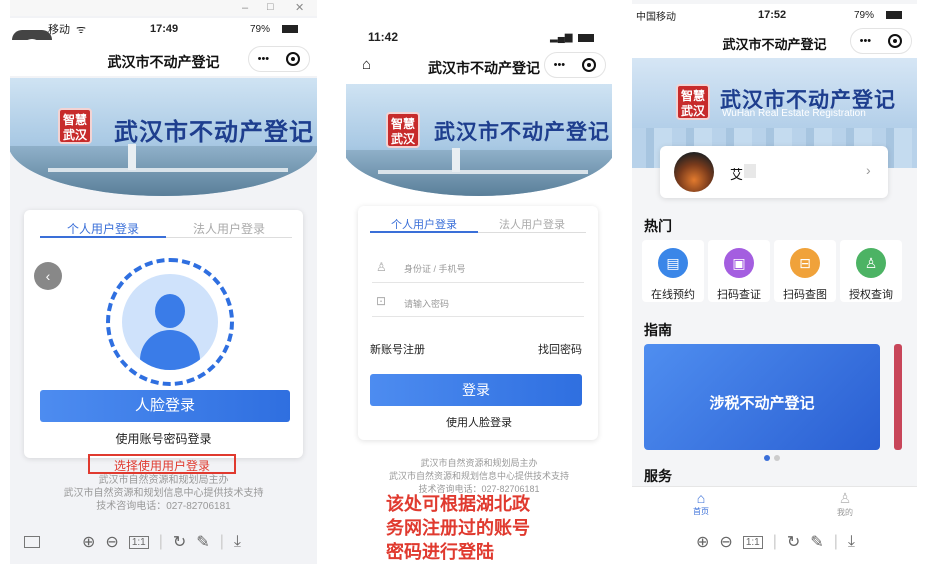 The width and height of the screenshot is (927, 564). I want to click on tab-divider, so click(532, 232).